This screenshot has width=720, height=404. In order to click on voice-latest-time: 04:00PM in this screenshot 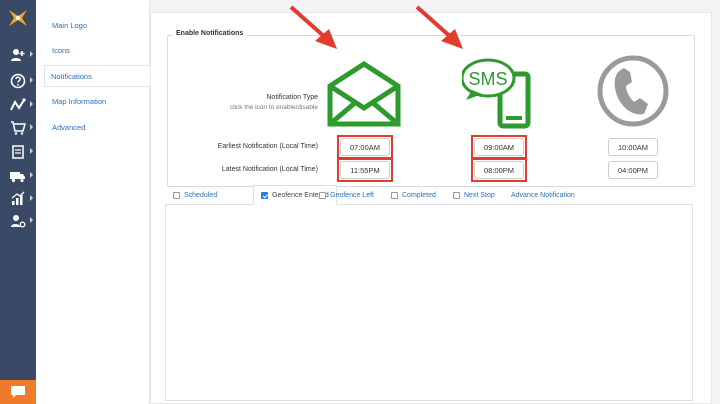, I will do `click(633, 170)`.